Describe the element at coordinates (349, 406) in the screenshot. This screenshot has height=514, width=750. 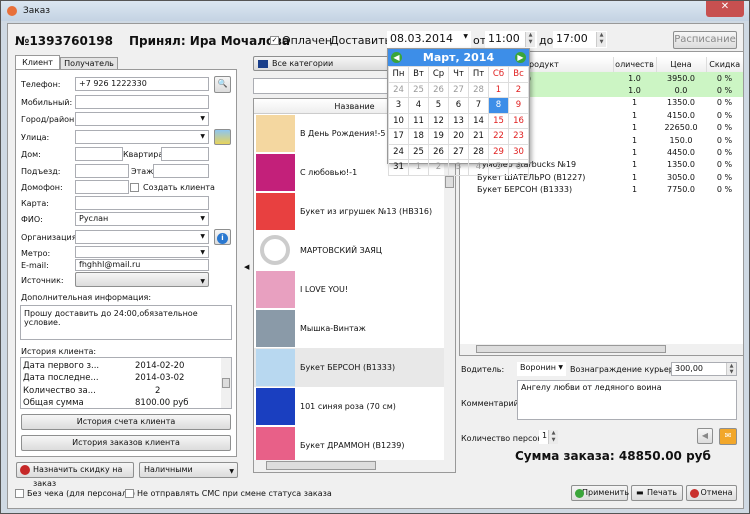
I see `product-item: 101 синяя роза (70 см)` at that location.